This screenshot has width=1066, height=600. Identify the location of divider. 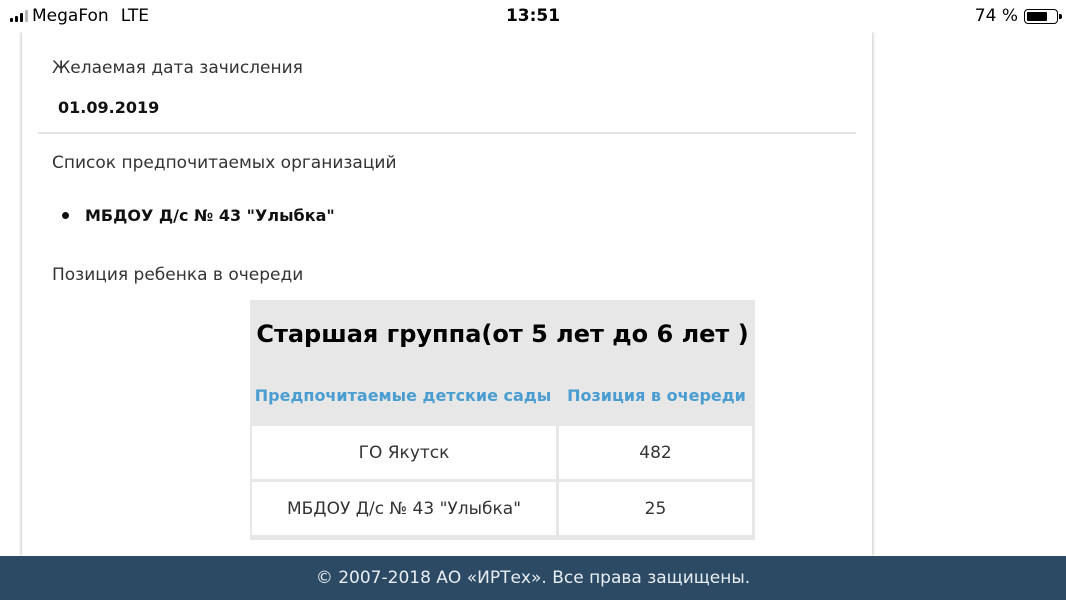
(447, 133).